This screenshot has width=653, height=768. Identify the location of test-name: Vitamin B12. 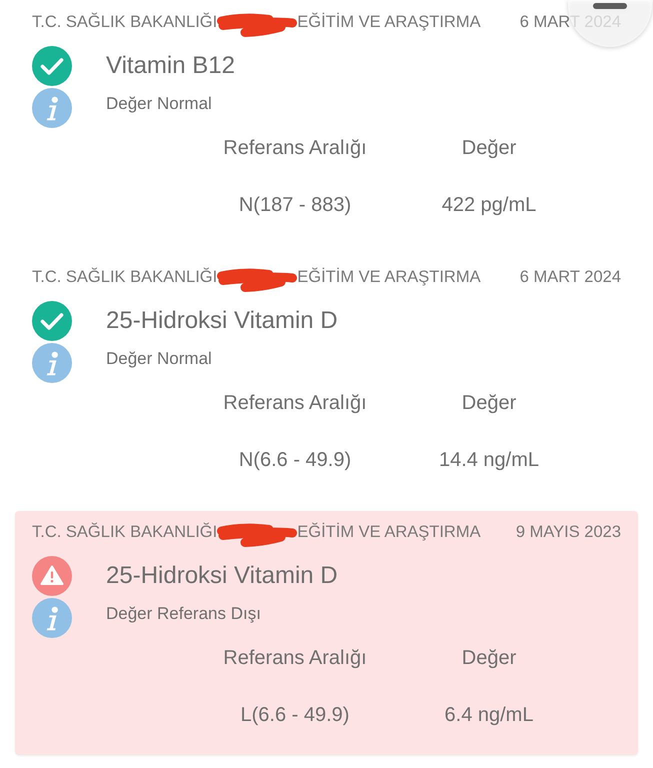
(170, 66).